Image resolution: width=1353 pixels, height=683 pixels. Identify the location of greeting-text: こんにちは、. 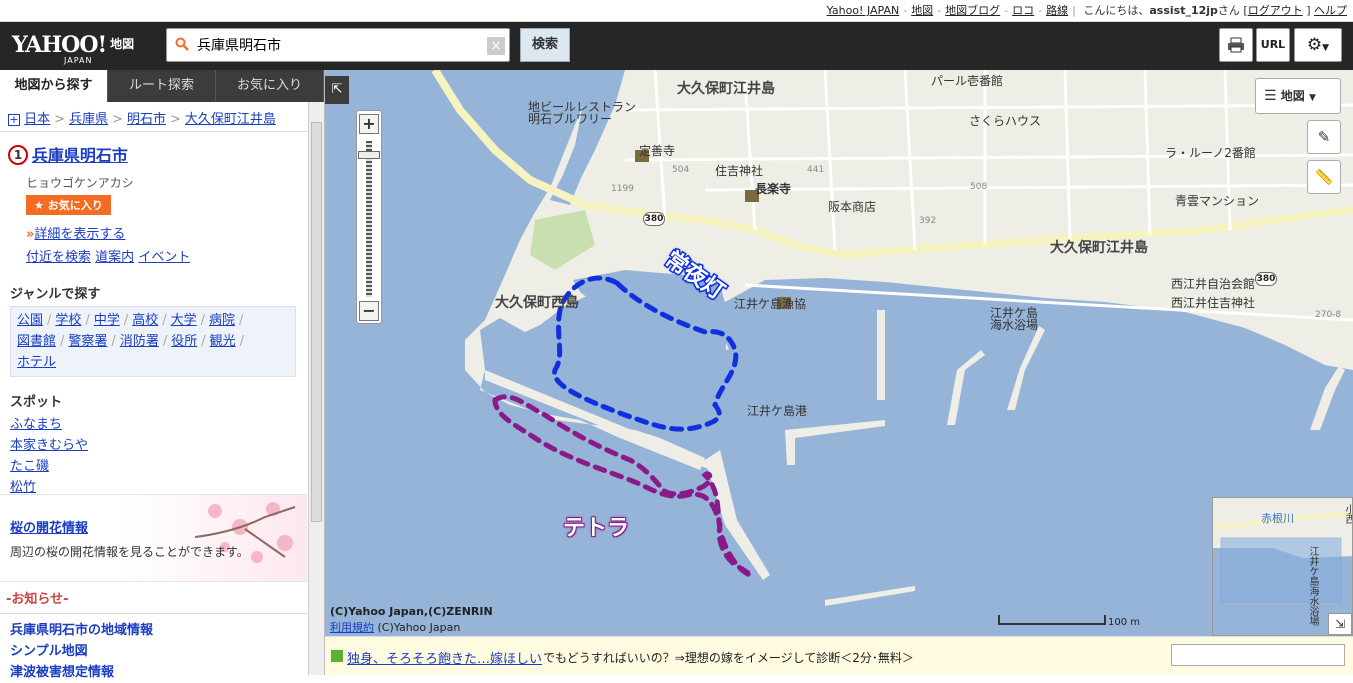
(1116, 10).